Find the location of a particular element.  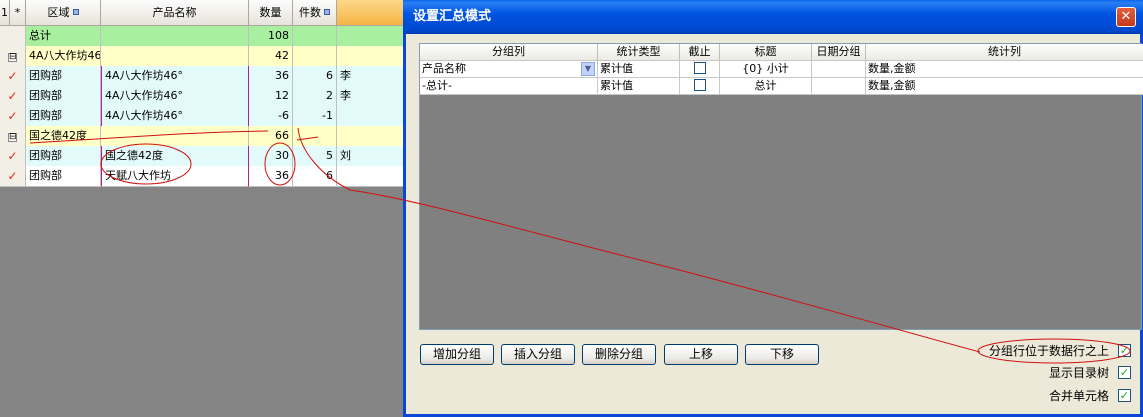

config-row: 产品名称 ▼ 累计值 {0} 小计 数量,金额 is located at coordinates (781, 69).